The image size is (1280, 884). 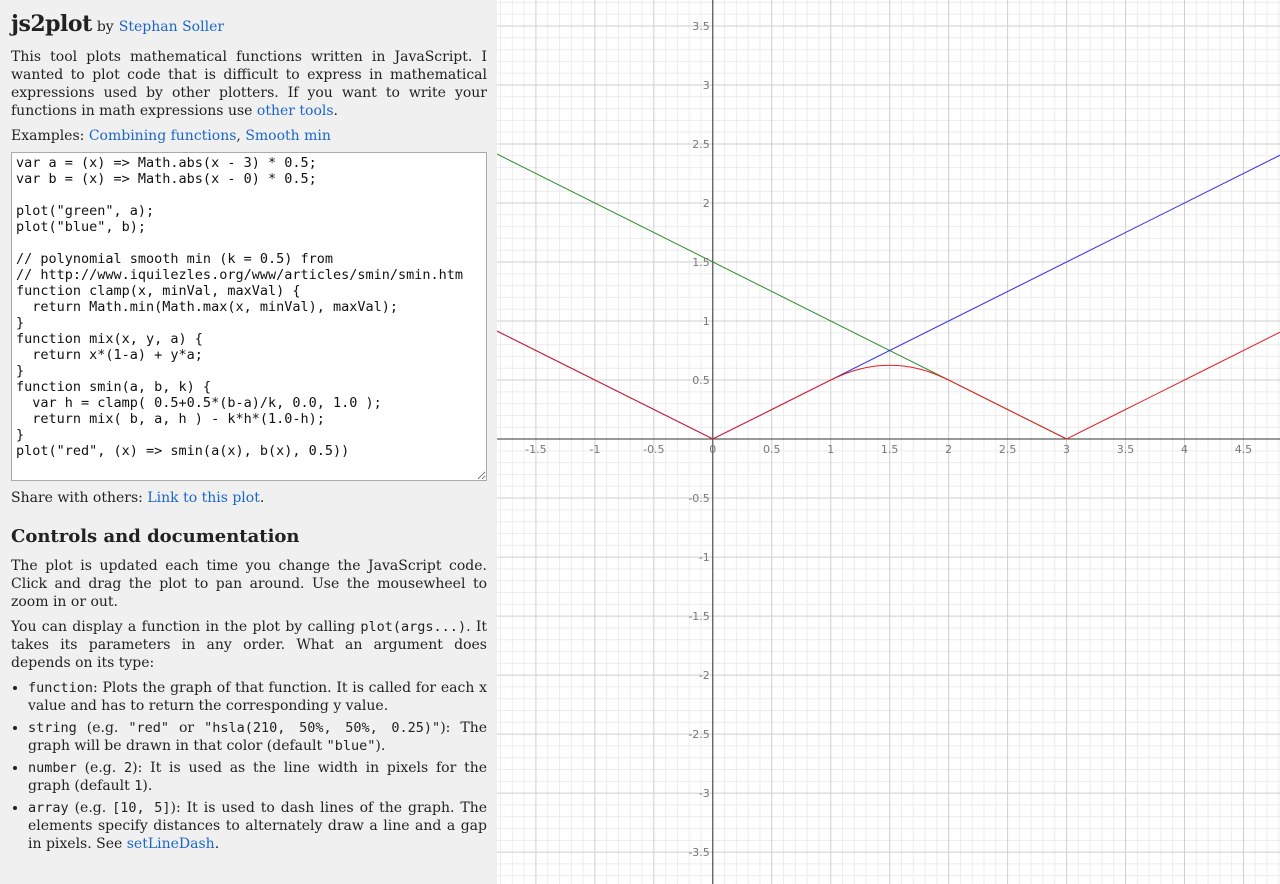 What do you see at coordinates (704, 793) in the screenshot?
I see `y-tick-label: -3` at bounding box center [704, 793].